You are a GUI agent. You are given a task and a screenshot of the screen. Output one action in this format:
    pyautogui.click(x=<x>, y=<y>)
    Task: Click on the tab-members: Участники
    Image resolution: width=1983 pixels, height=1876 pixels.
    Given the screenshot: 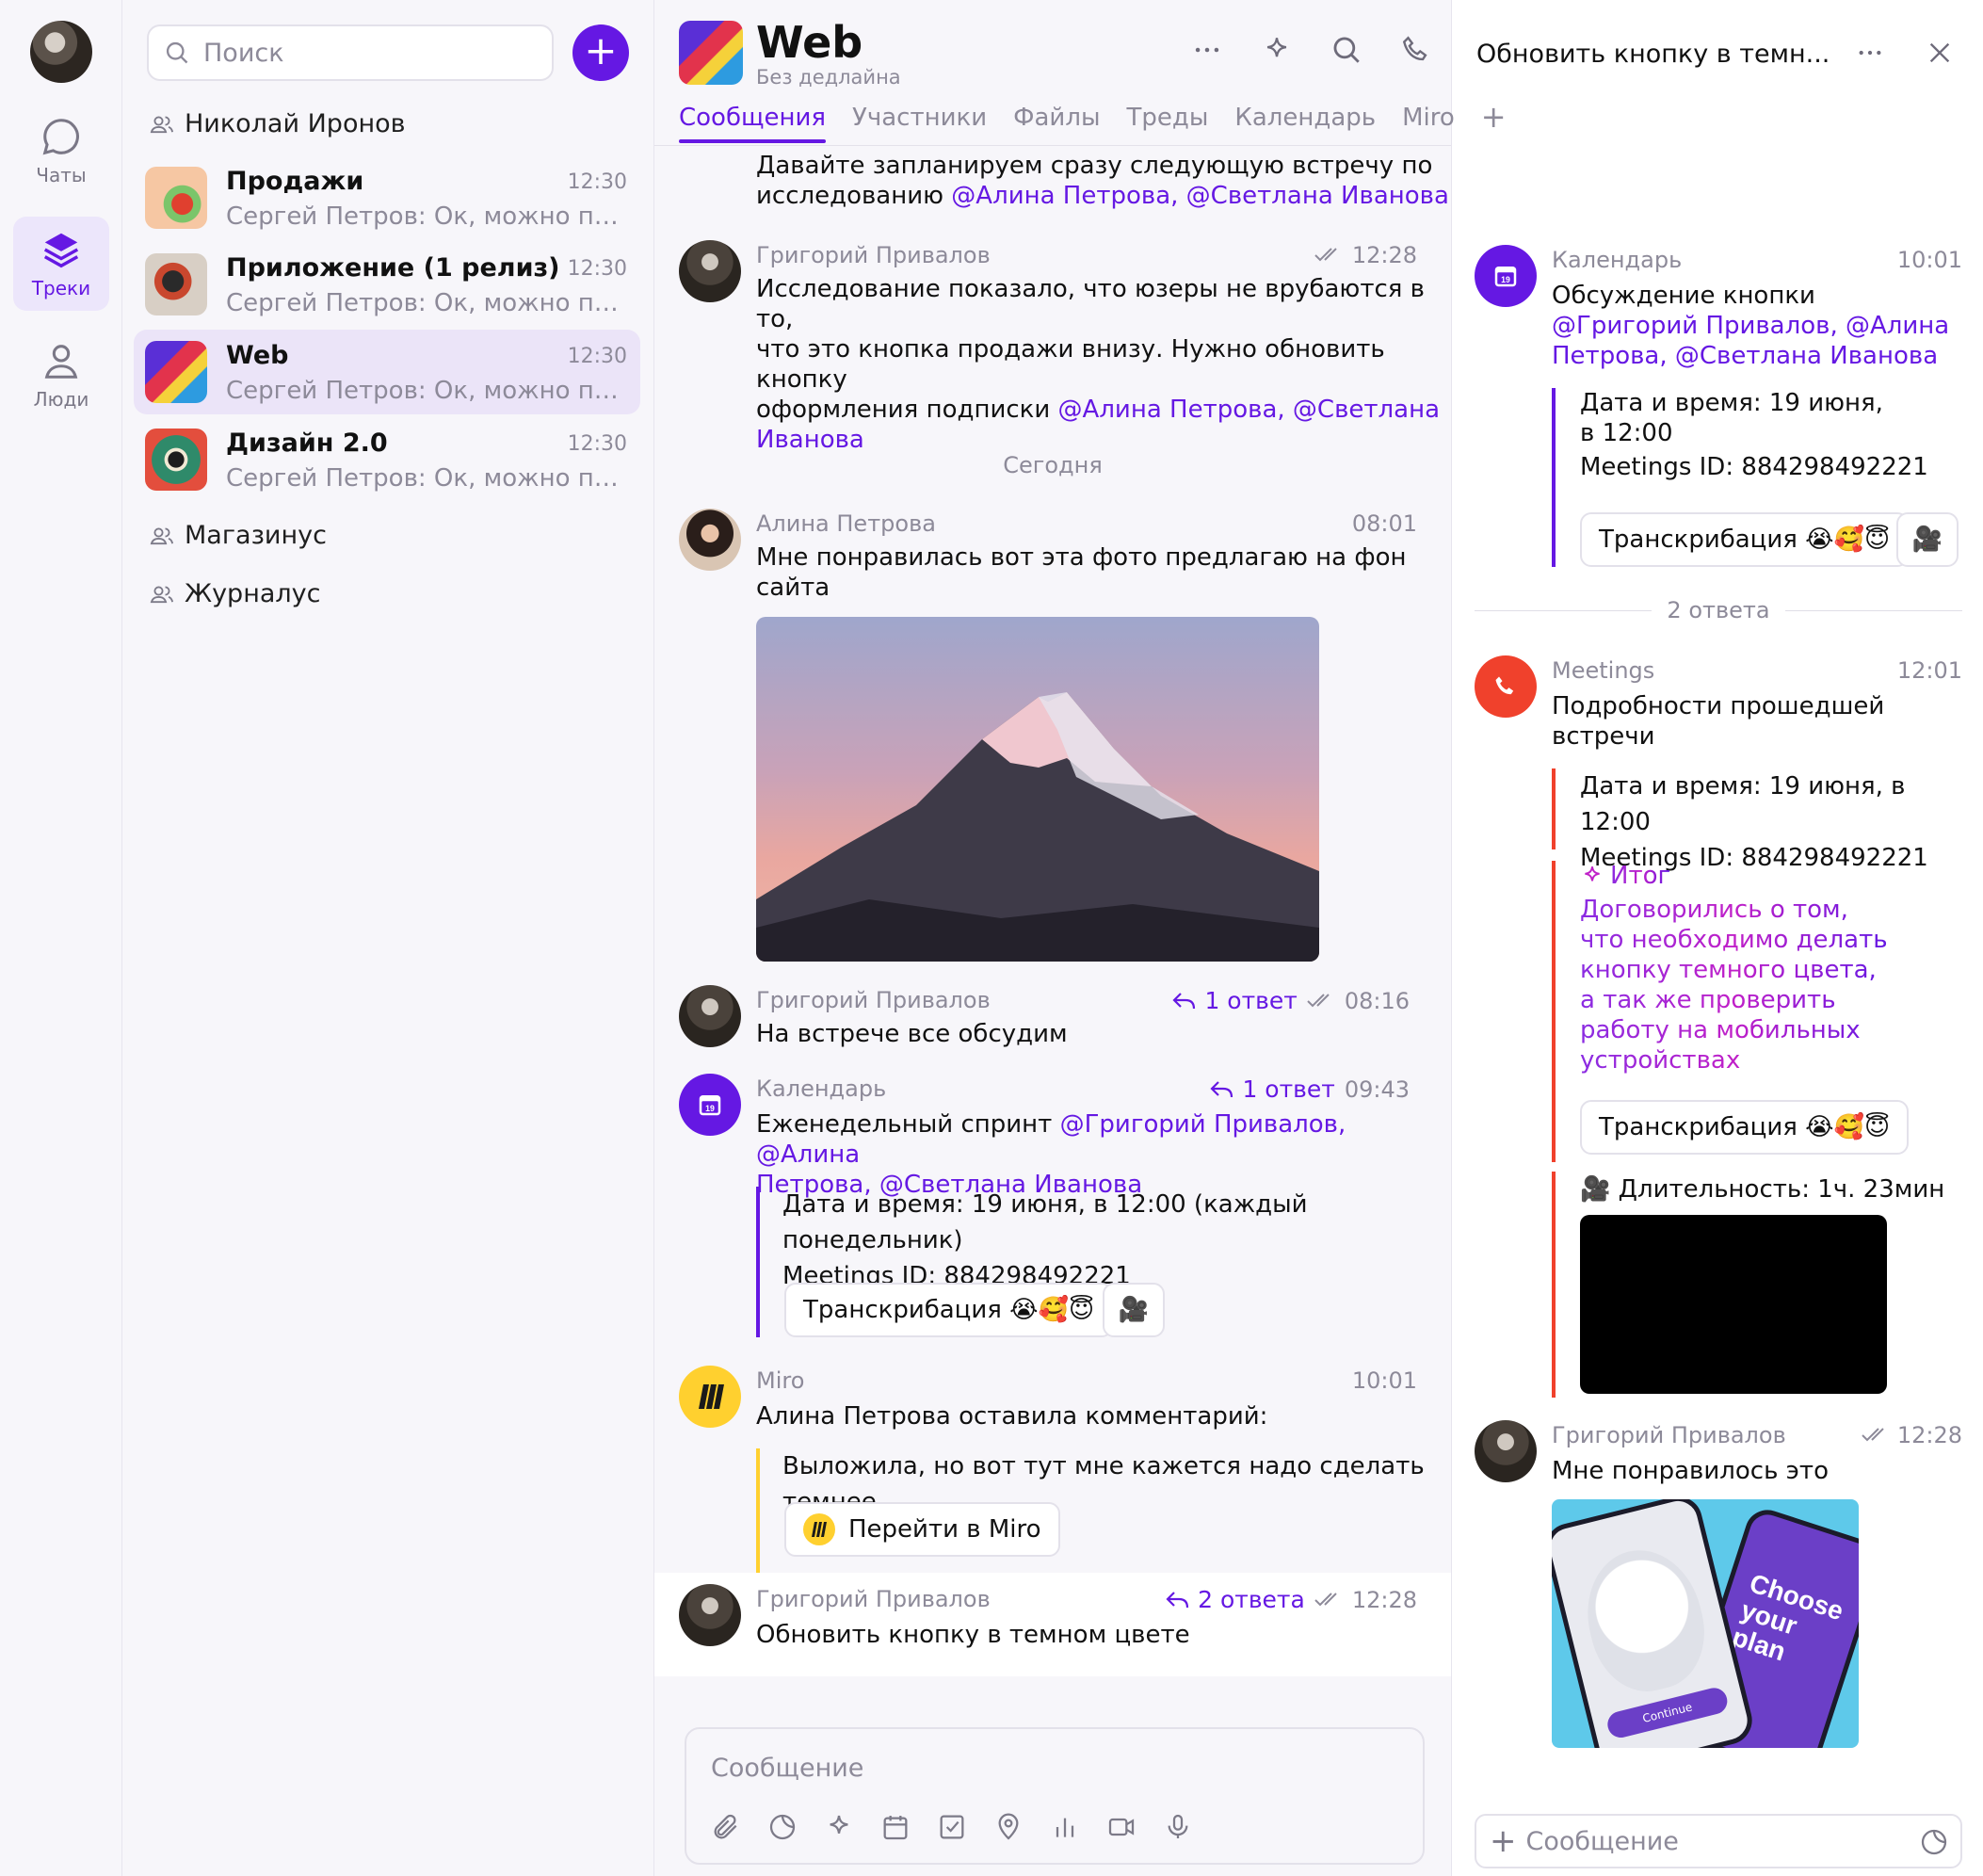 What is the action you would take?
    pyautogui.click(x=919, y=123)
    